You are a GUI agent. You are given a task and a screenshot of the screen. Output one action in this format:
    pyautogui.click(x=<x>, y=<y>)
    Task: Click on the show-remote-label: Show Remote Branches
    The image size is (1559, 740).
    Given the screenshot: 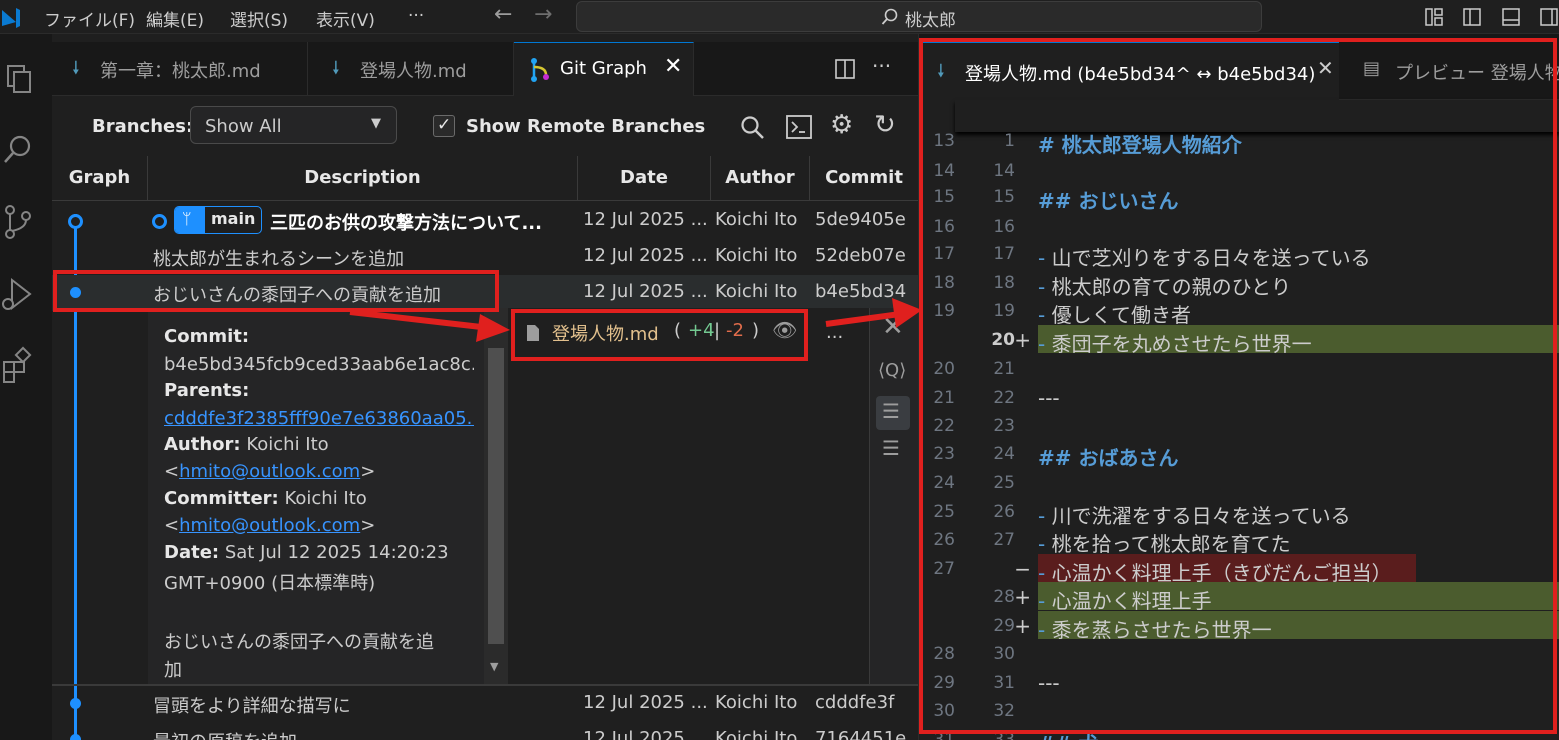 What is the action you would take?
    pyautogui.click(x=586, y=126)
    